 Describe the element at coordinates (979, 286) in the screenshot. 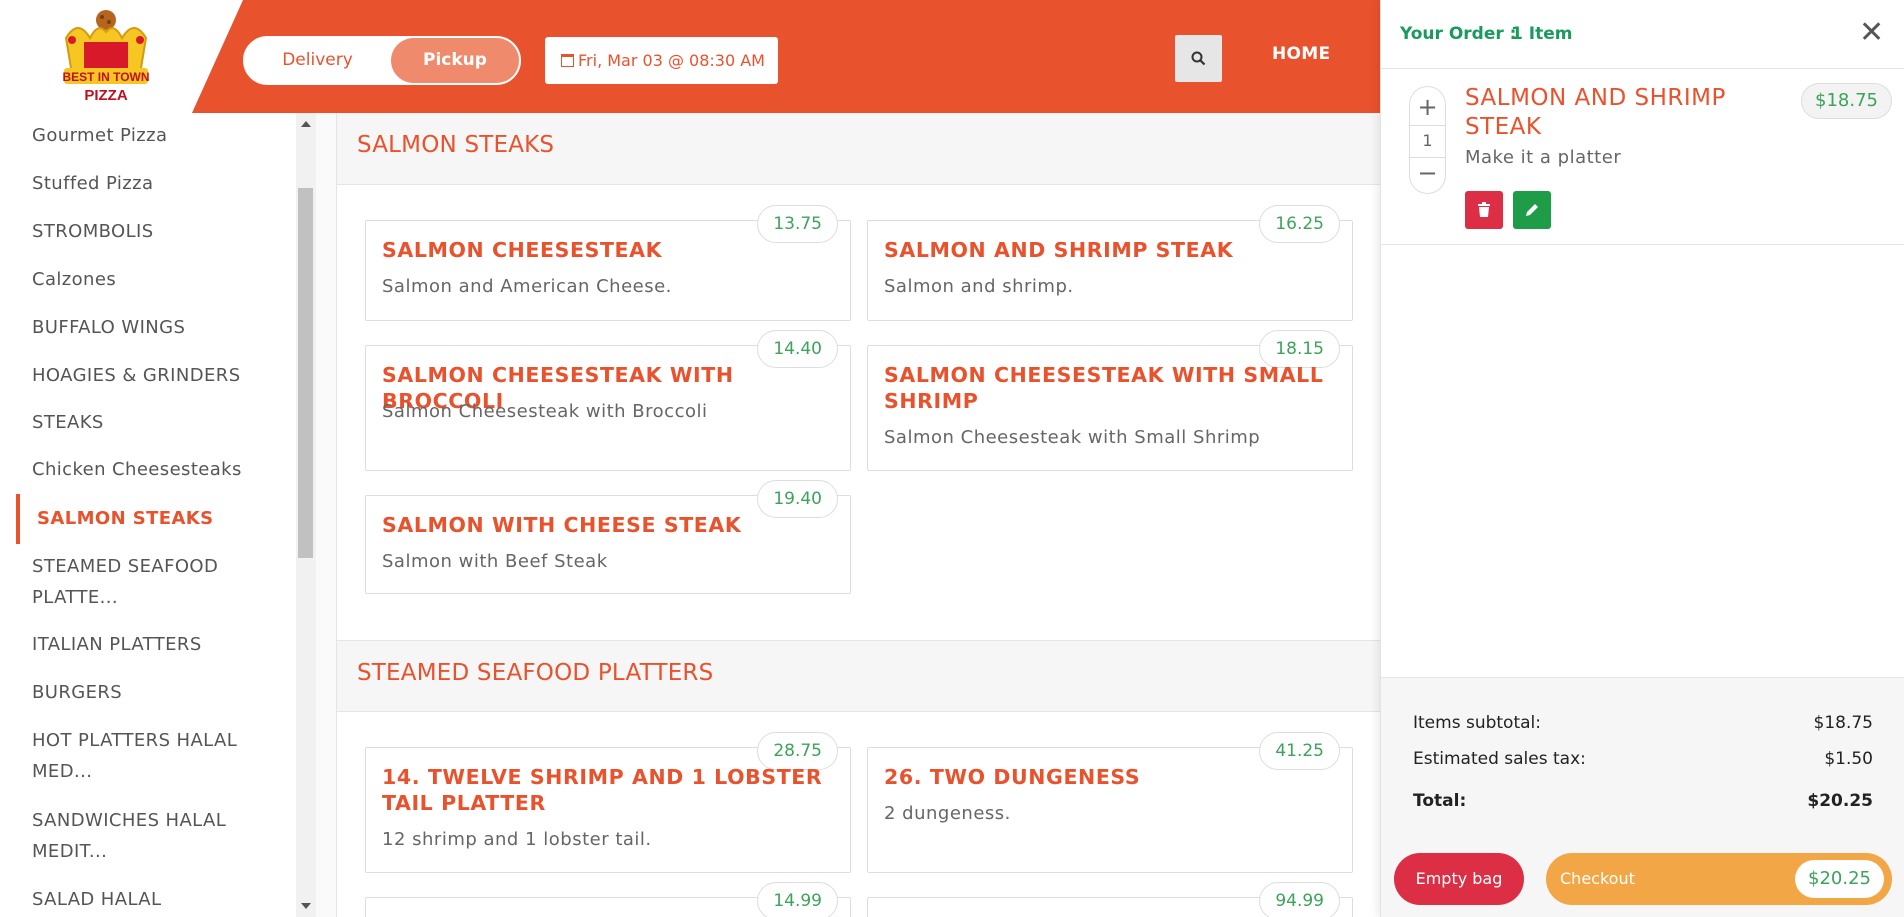

I see `item-description: Salmon and shrimp.` at that location.